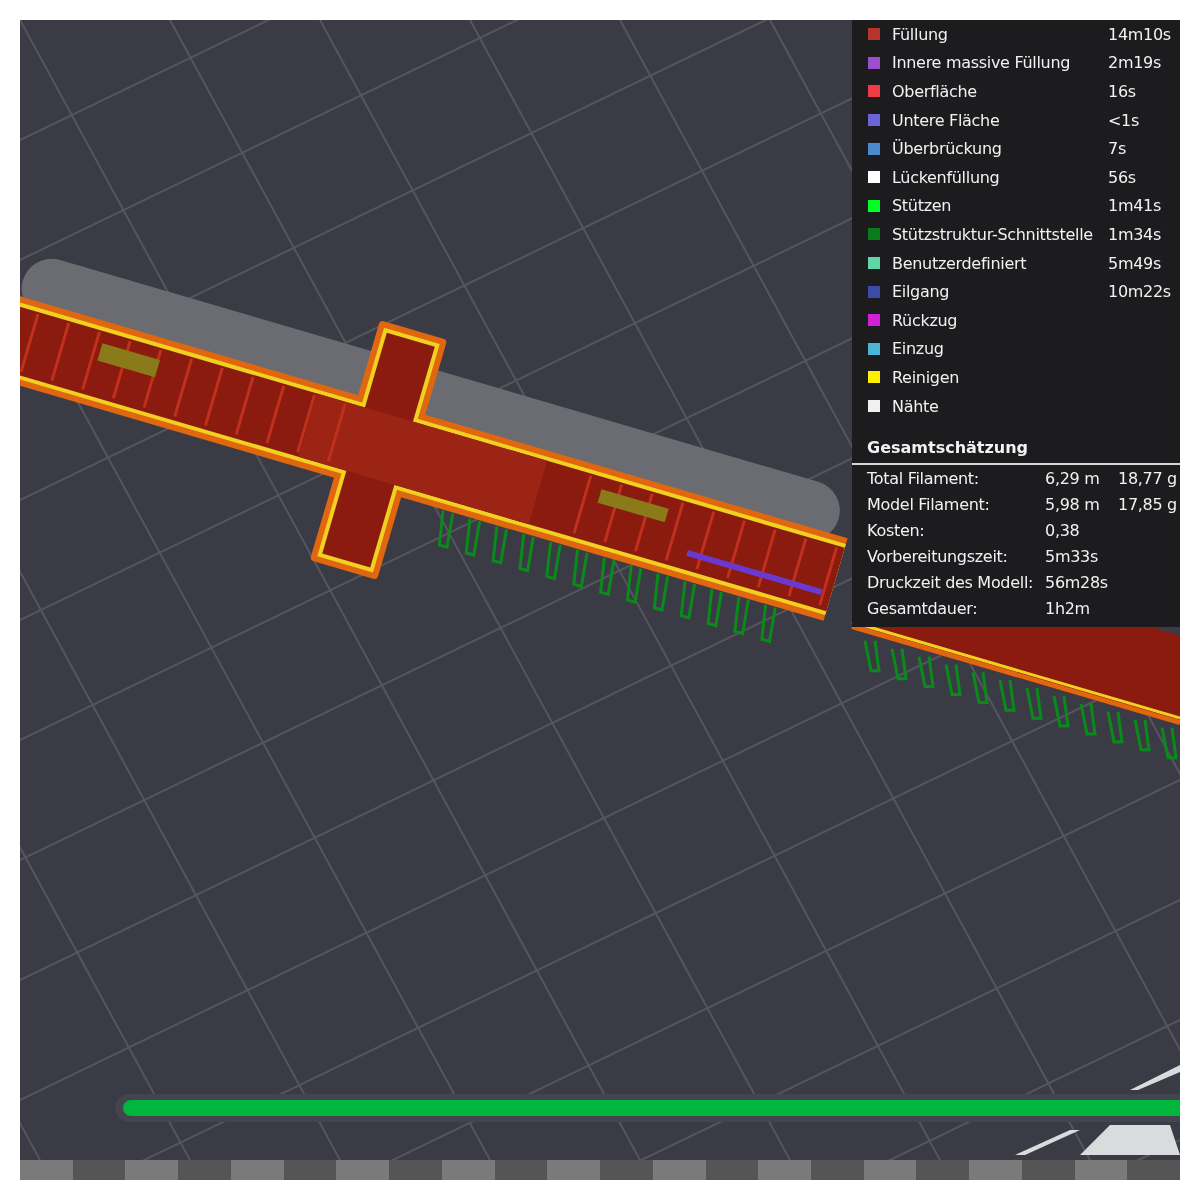 Image resolution: width=1200 pixels, height=1200 pixels. I want to click on legend-label: Innere massive Füllung, so click(982, 63).